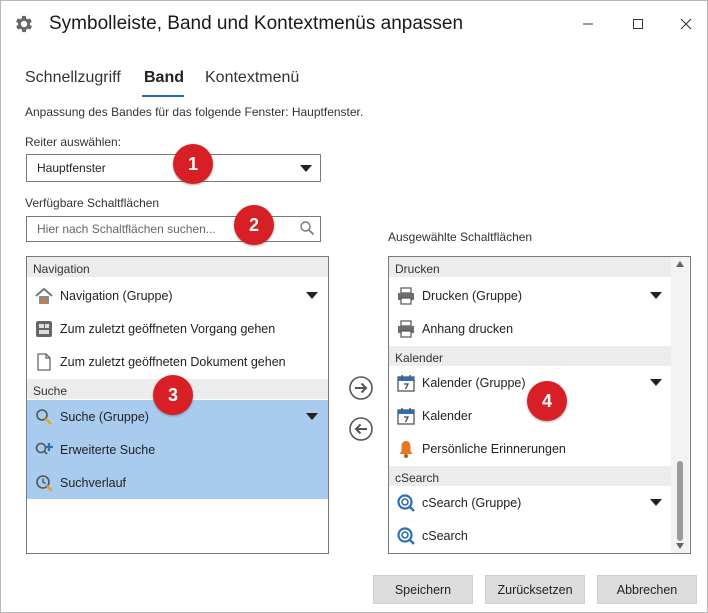 This screenshot has height=613, width=708. What do you see at coordinates (530, 267) in the screenshot?
I see `group-header-drucken: Drucken` at bounding box center [530, 267].